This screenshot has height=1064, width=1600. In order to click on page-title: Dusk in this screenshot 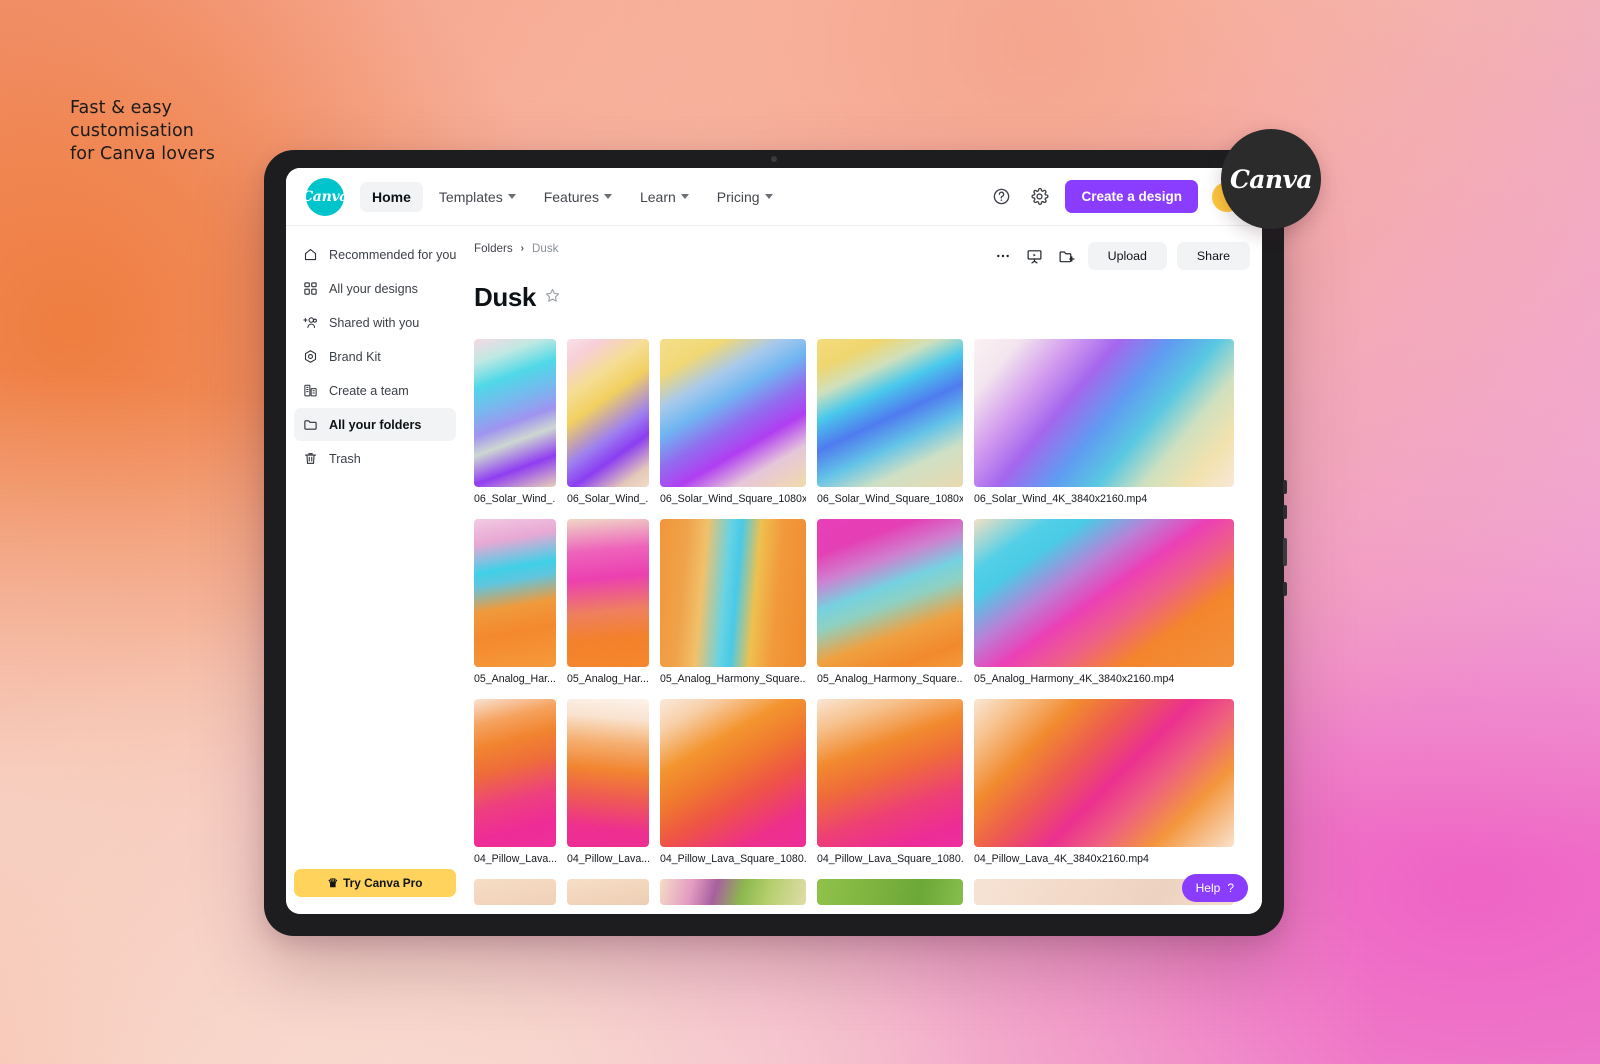, I will do `click(505, 297)`.